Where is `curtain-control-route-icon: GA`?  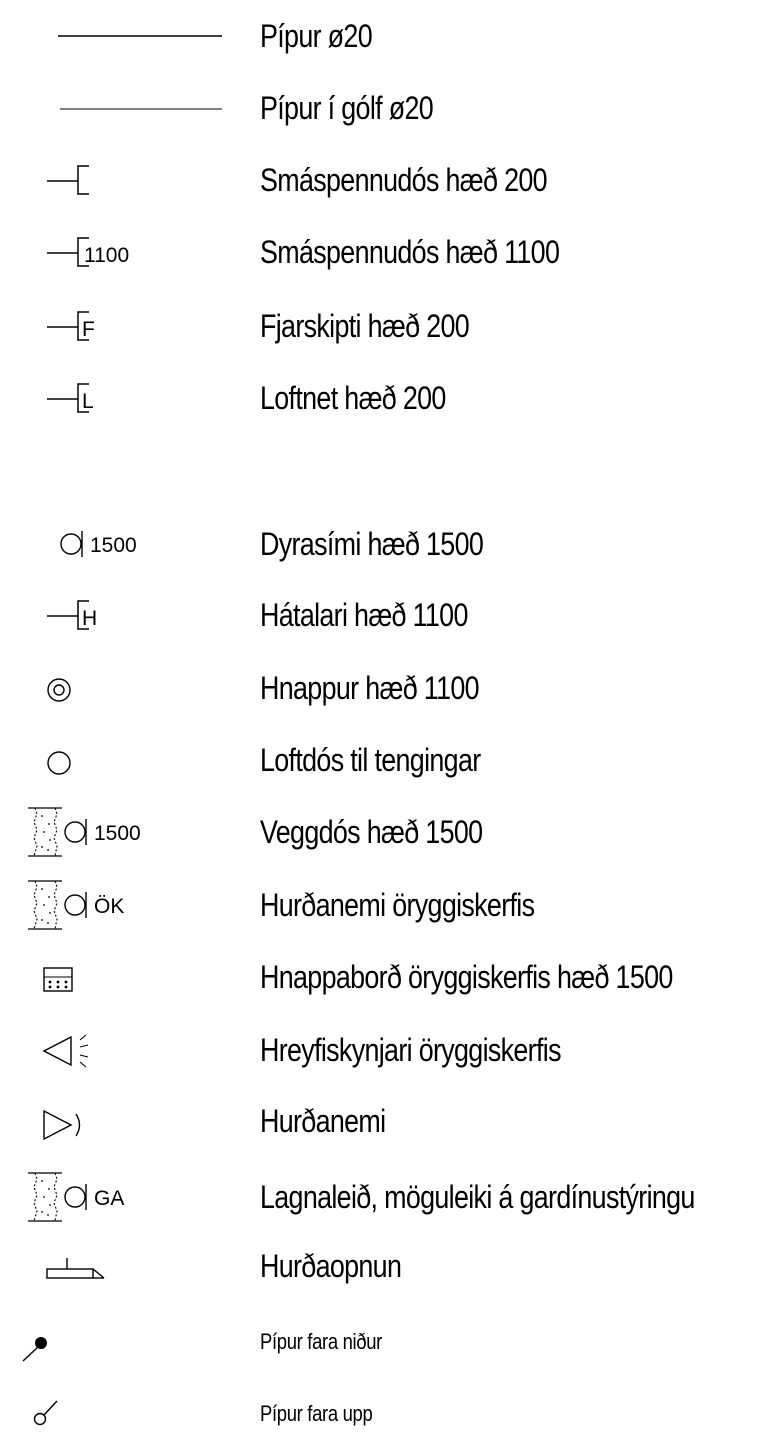
curtain-control-route-icon: GA is located at coordinates (120, 1197).